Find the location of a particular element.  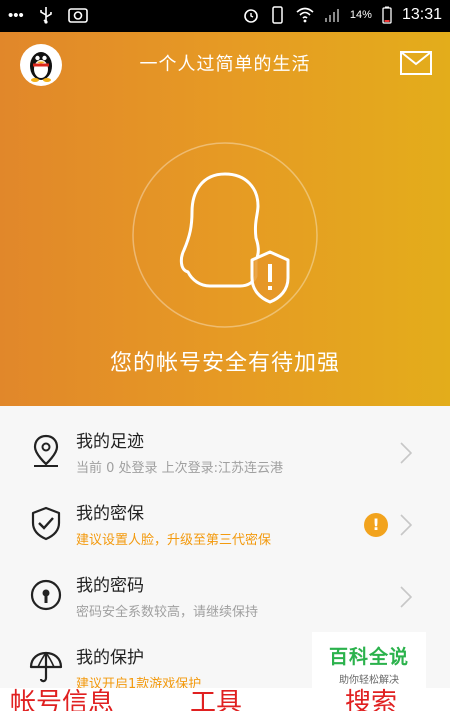

more-dots-icon: ••• is located at coordinates (16, 15).